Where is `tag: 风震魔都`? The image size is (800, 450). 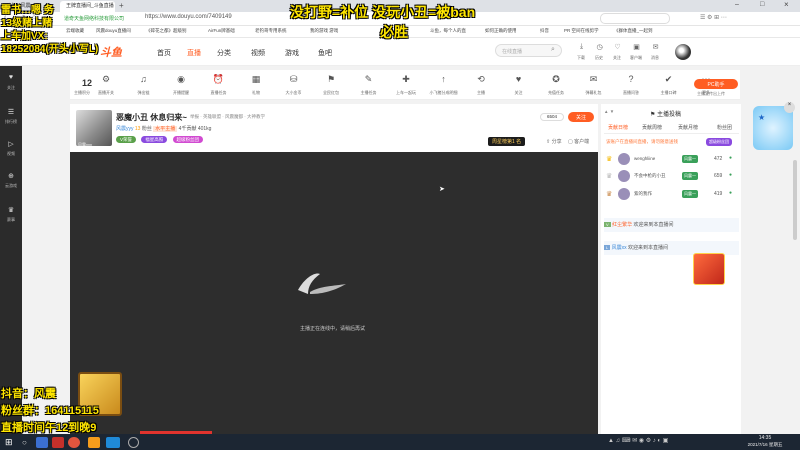 tag: 风震魔都 is located at coordinates (234, 116).